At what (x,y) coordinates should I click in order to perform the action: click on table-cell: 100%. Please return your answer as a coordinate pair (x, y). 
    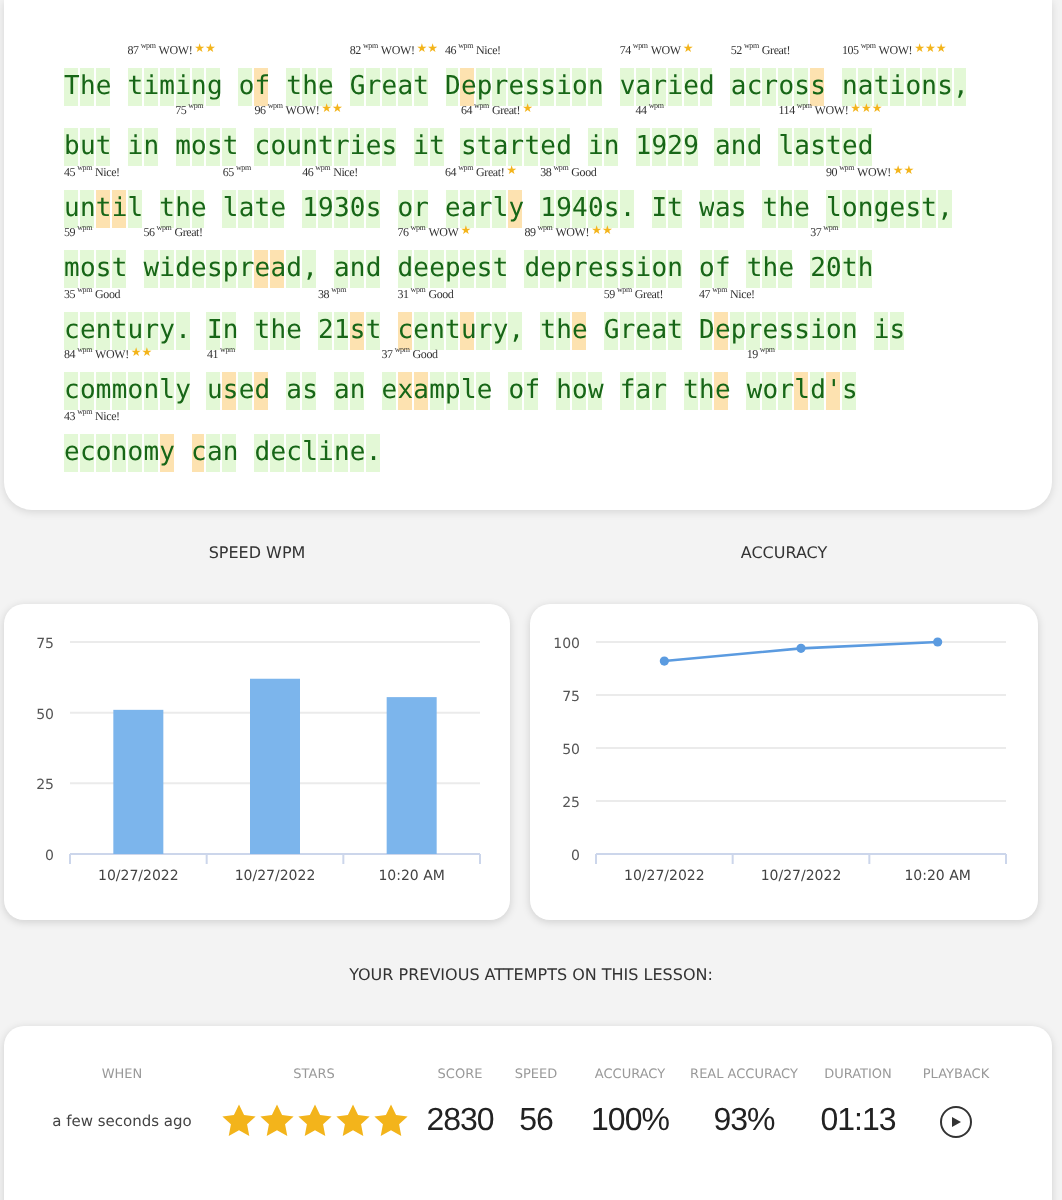
    Looking at the image, I should click on (630, 1121).